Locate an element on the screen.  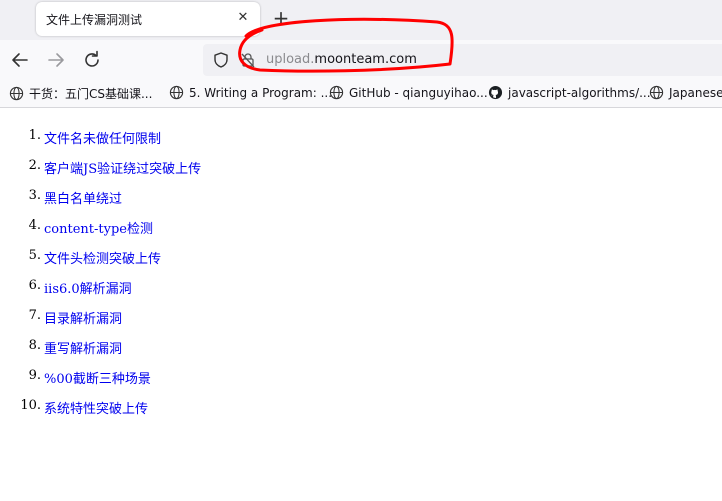
url-domain: moonteam.com is located at coordinates (365, 59).